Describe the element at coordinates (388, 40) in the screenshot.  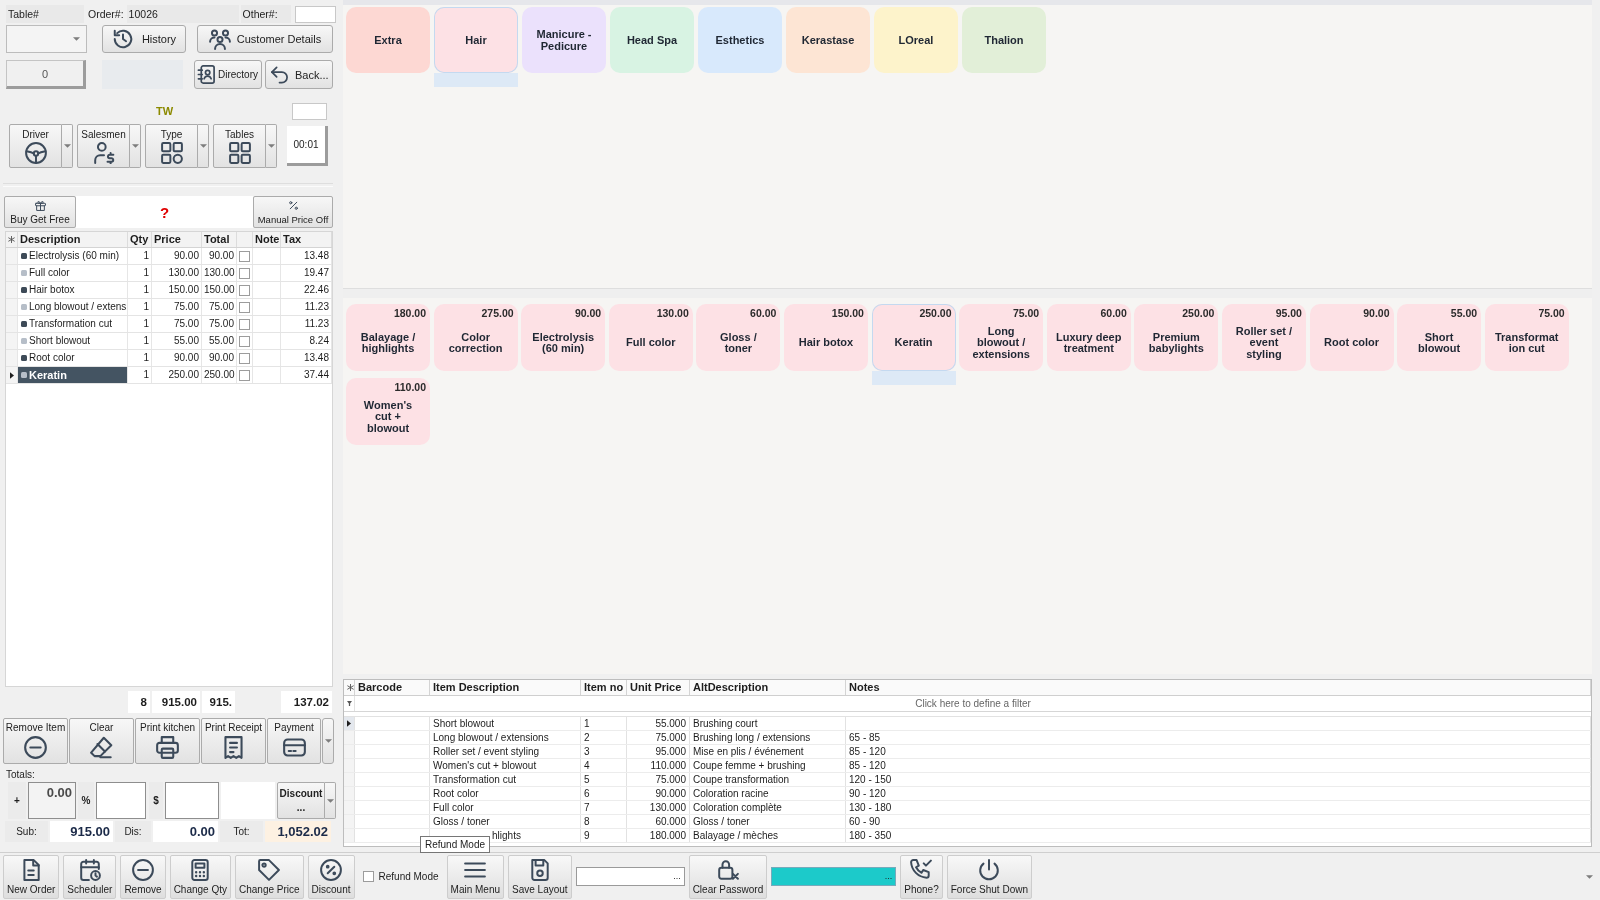
I see `category-tile: Extra` at that location.